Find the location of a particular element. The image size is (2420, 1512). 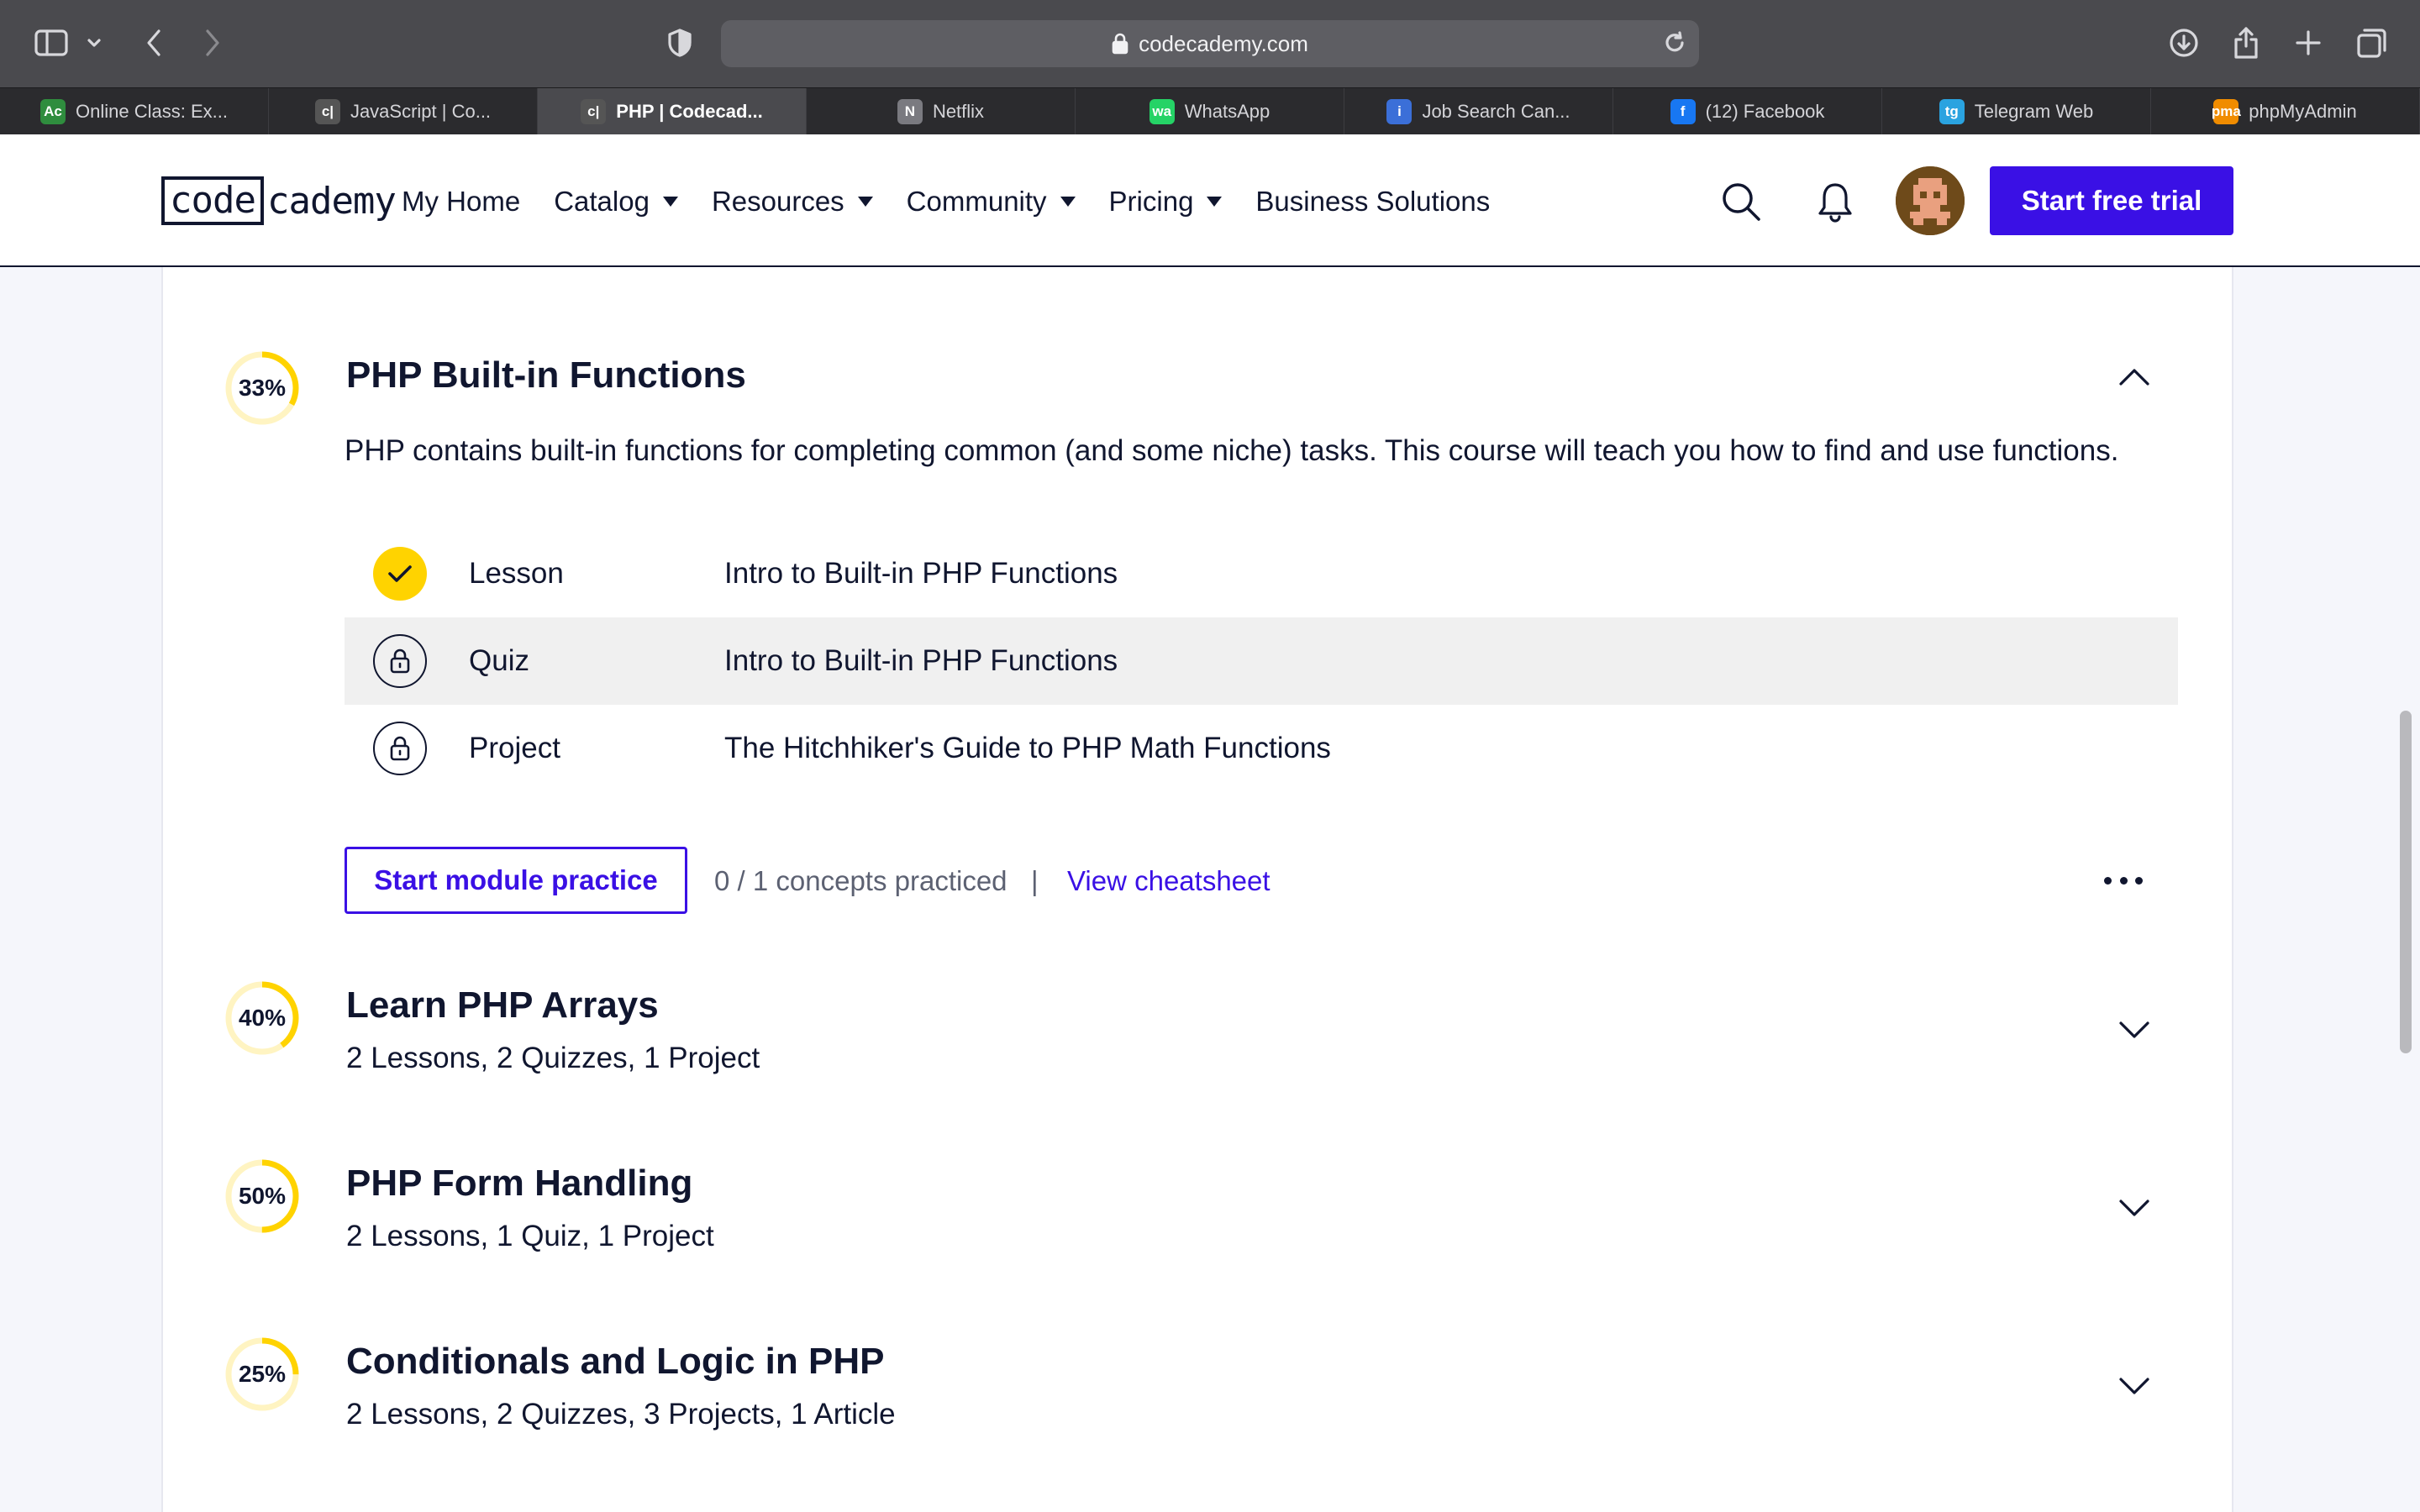

module-title: PHP Form Handling is located at coordinates (519, 1184).